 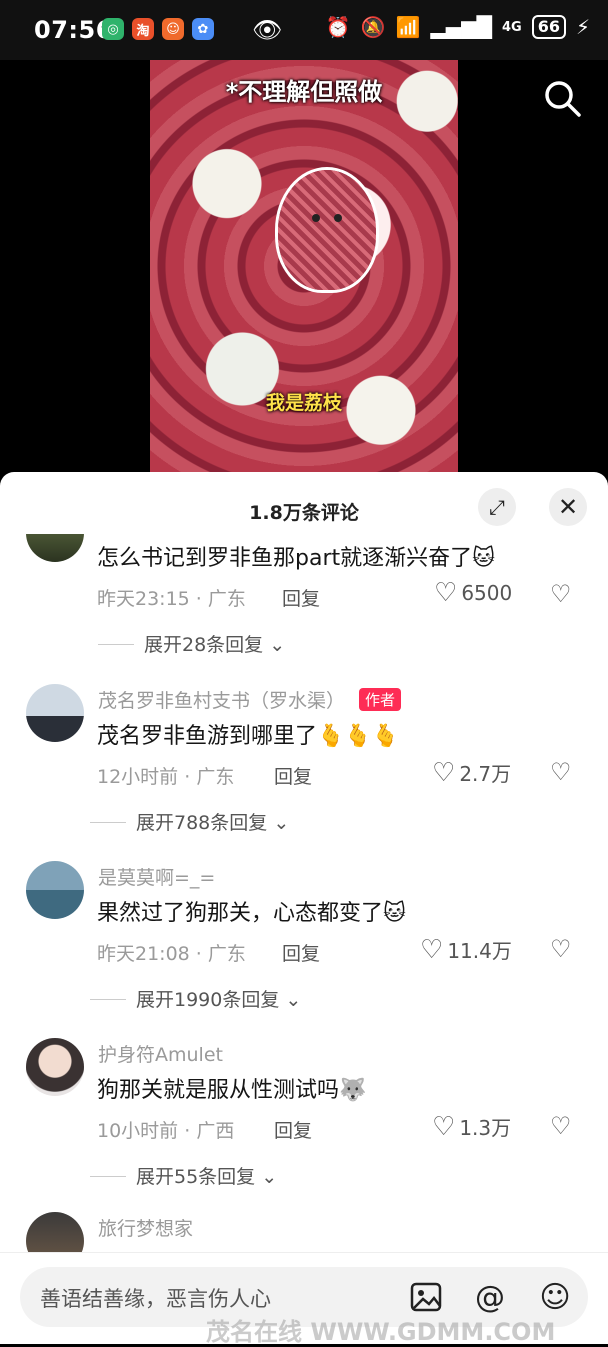 What do you see at coordinates (158, 29) in the screenshot?
I see `notification-icons: ◎ 淘 ☺ ✿` at bounding box center [158, 29].